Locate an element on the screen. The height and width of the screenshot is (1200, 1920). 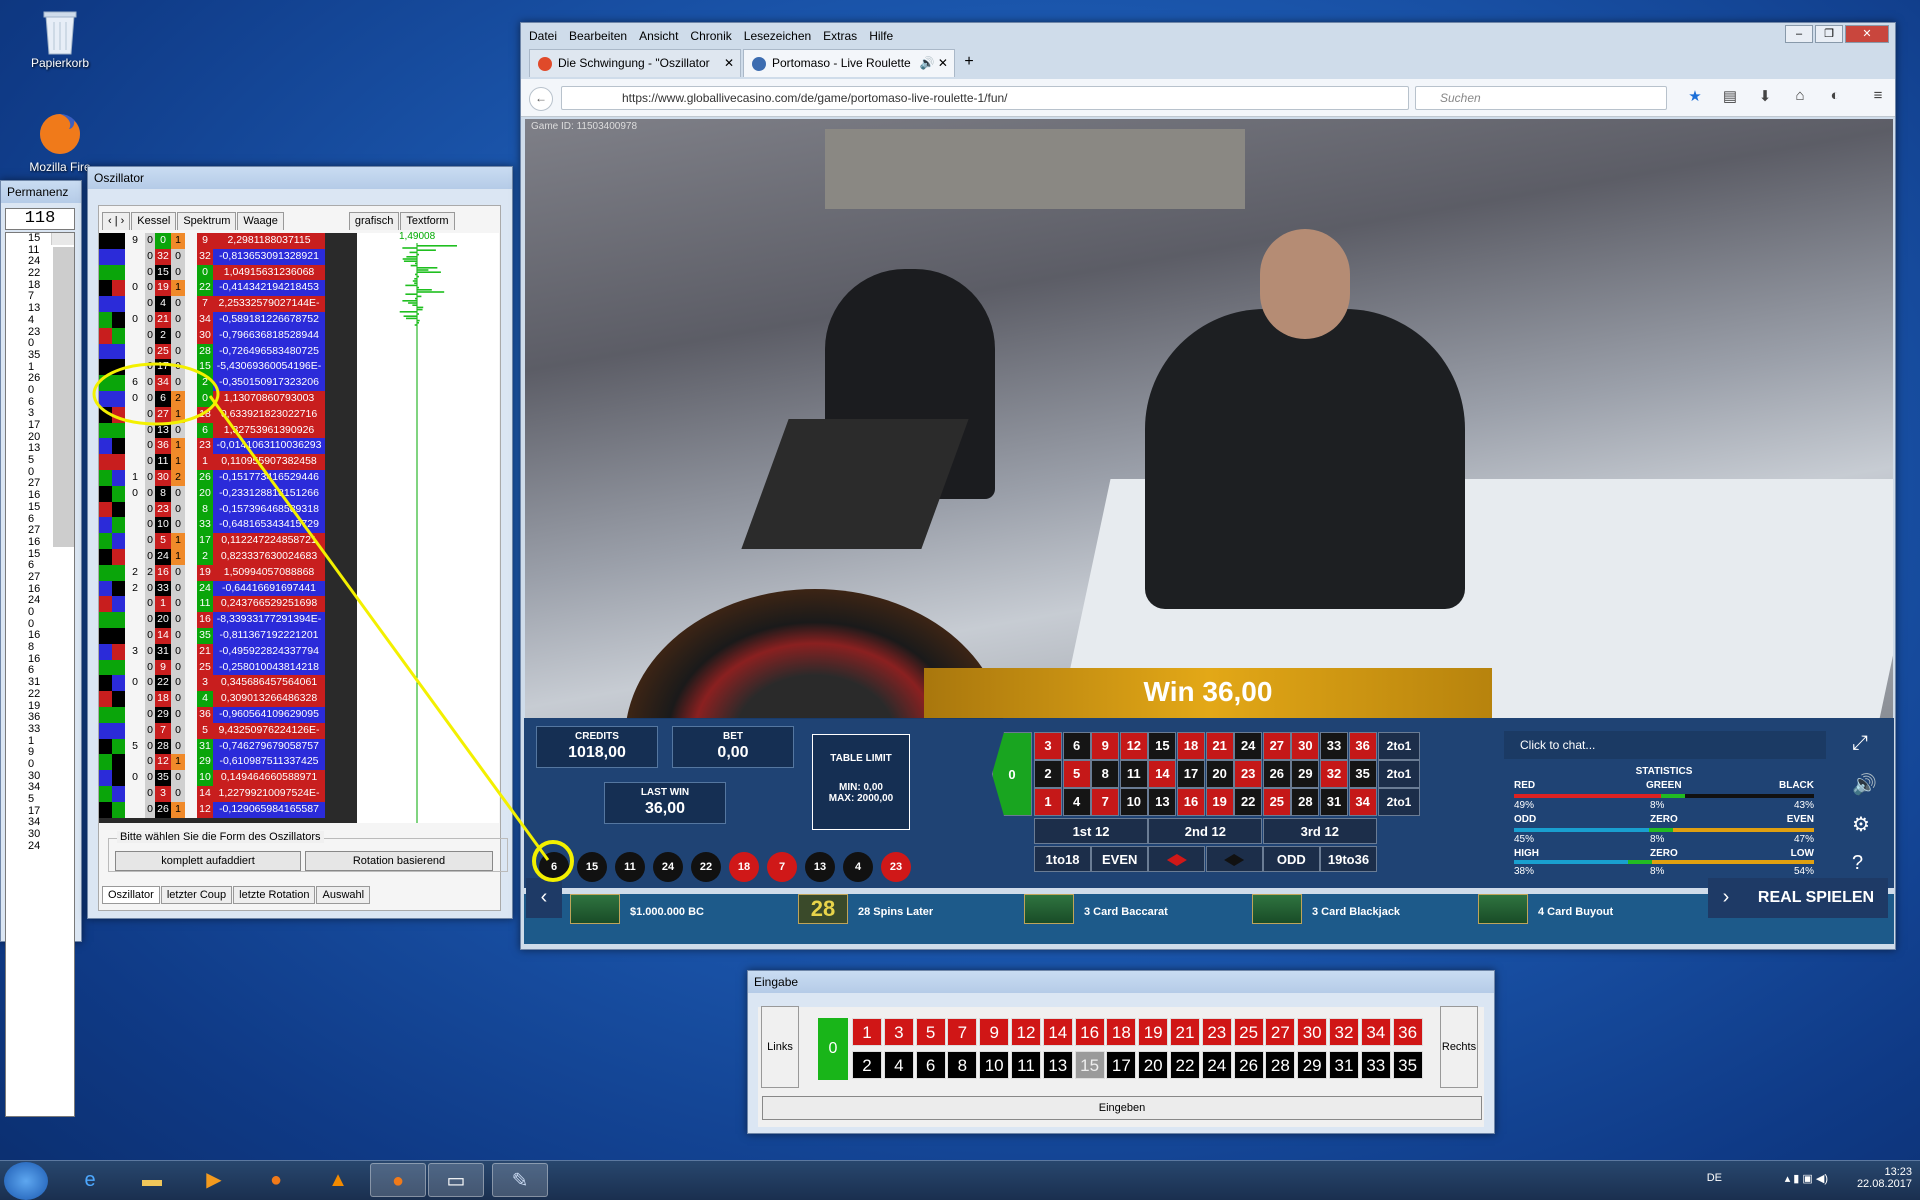
eingabe-number: 30 is located at coordinates (1312, 1032).